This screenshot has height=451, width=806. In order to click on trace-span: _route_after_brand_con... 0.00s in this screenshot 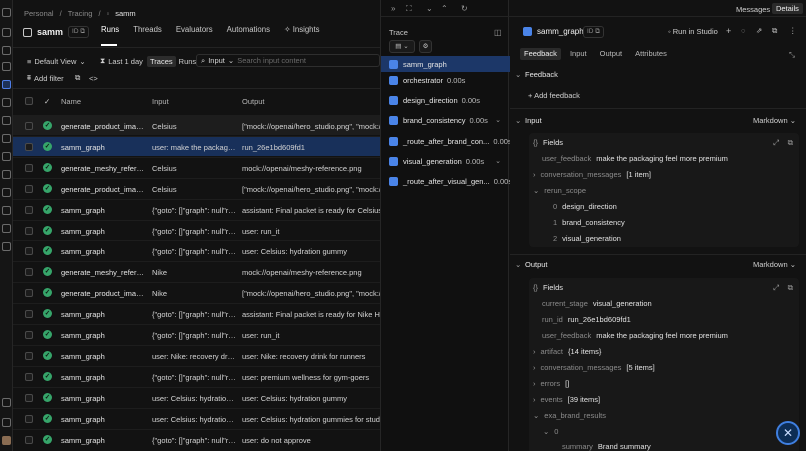, I will do `click(446, 141)`.